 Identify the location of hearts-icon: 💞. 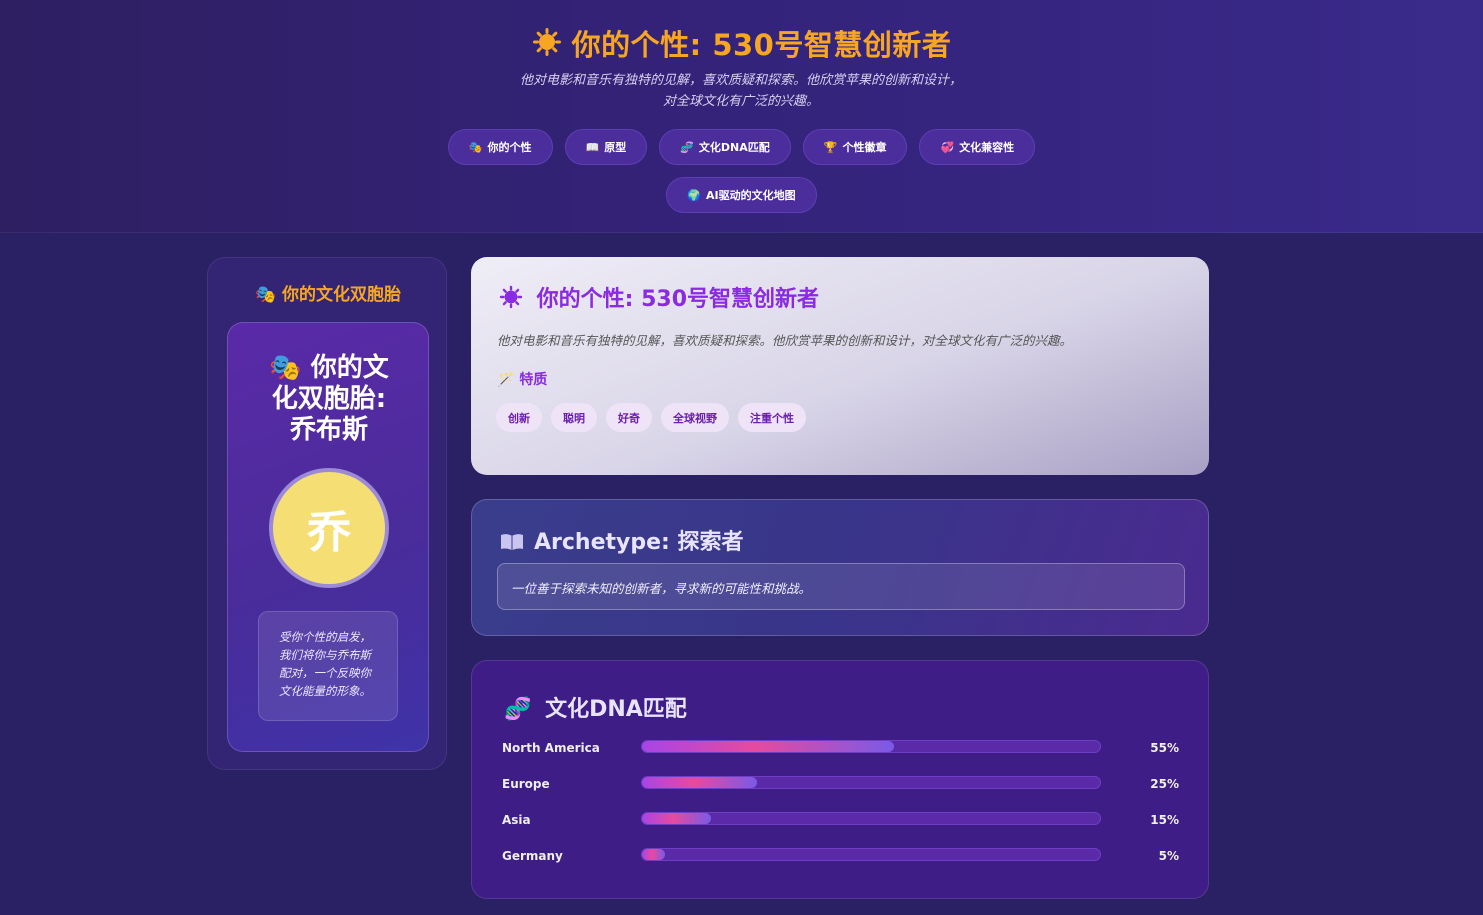
(947, 147).